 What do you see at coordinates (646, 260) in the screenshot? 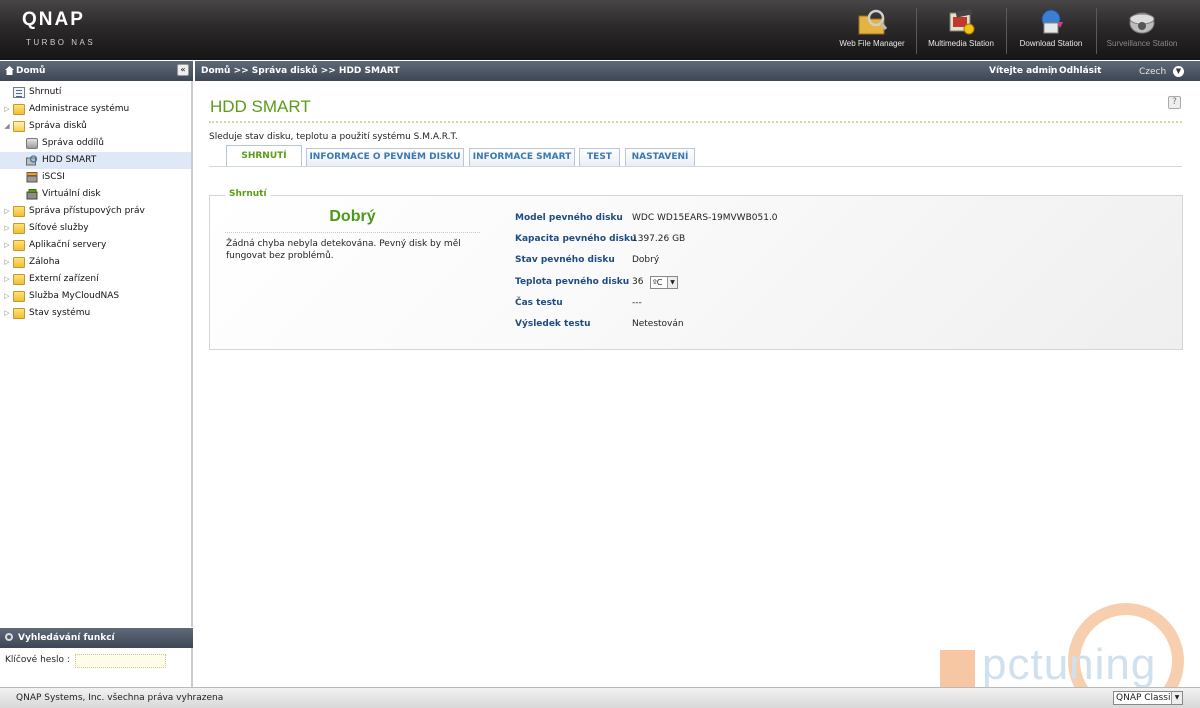
I see `disk-status-value: Dobrý` at bounding box center [646, 260].